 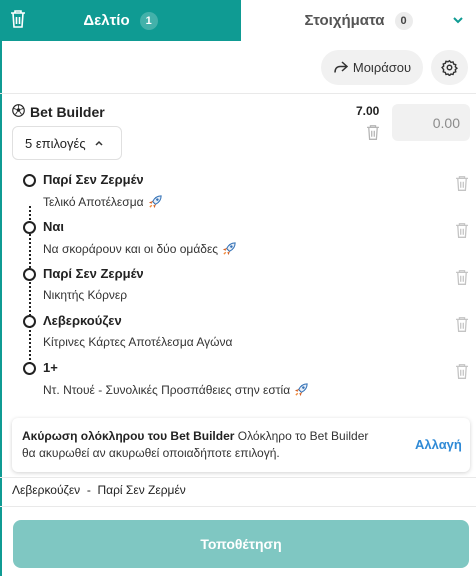 What do you see at coordinates (99, 490) in the screenshot?
I see `match-name: Λεβερκούζεν - Παρί Σεν Ζερμέν` at bounding box center [99, 490].